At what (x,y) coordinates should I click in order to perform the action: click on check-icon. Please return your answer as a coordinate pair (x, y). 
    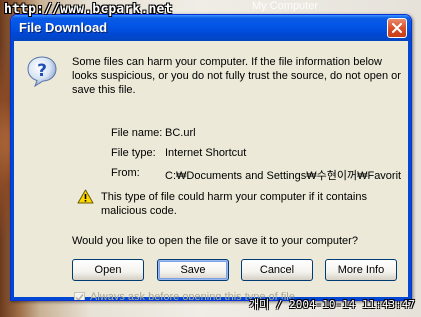
    Looking at the image, I should click on (79, 296).